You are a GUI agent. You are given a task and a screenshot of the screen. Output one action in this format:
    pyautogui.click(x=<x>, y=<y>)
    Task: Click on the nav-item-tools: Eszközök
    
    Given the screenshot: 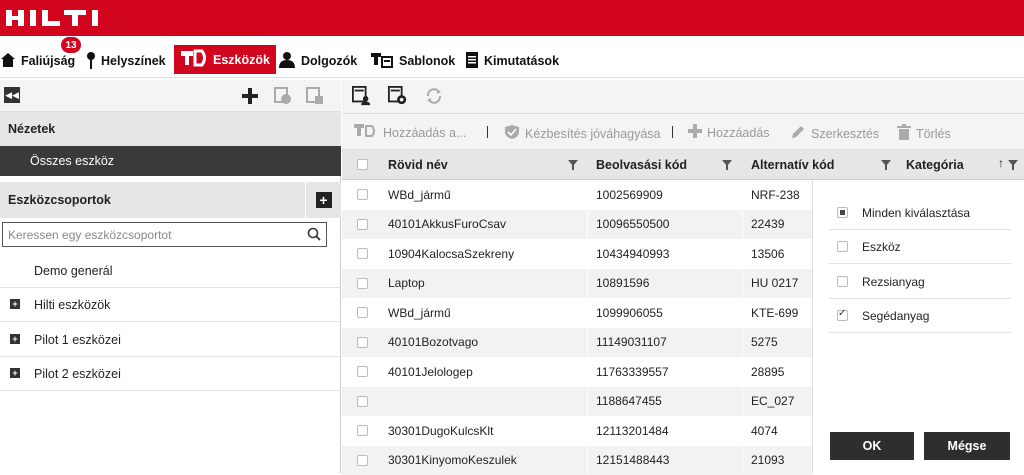 What is the action you would take?
    pyautogui.click(x=225, y=59)
    